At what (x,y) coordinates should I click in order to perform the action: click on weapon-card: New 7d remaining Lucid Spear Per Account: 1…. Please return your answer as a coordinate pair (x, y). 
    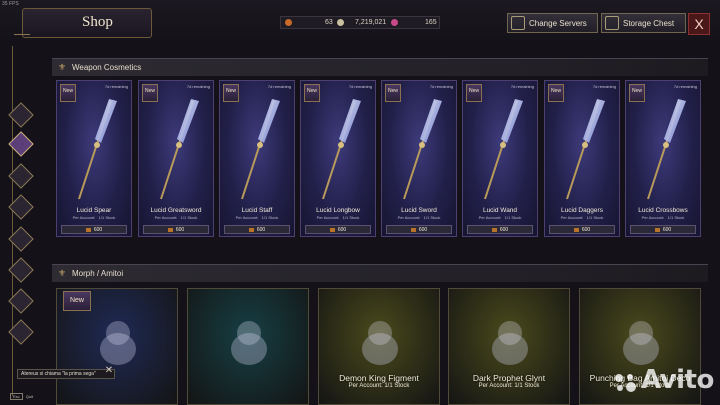
    Looking at the image, I should click on (94, 158).